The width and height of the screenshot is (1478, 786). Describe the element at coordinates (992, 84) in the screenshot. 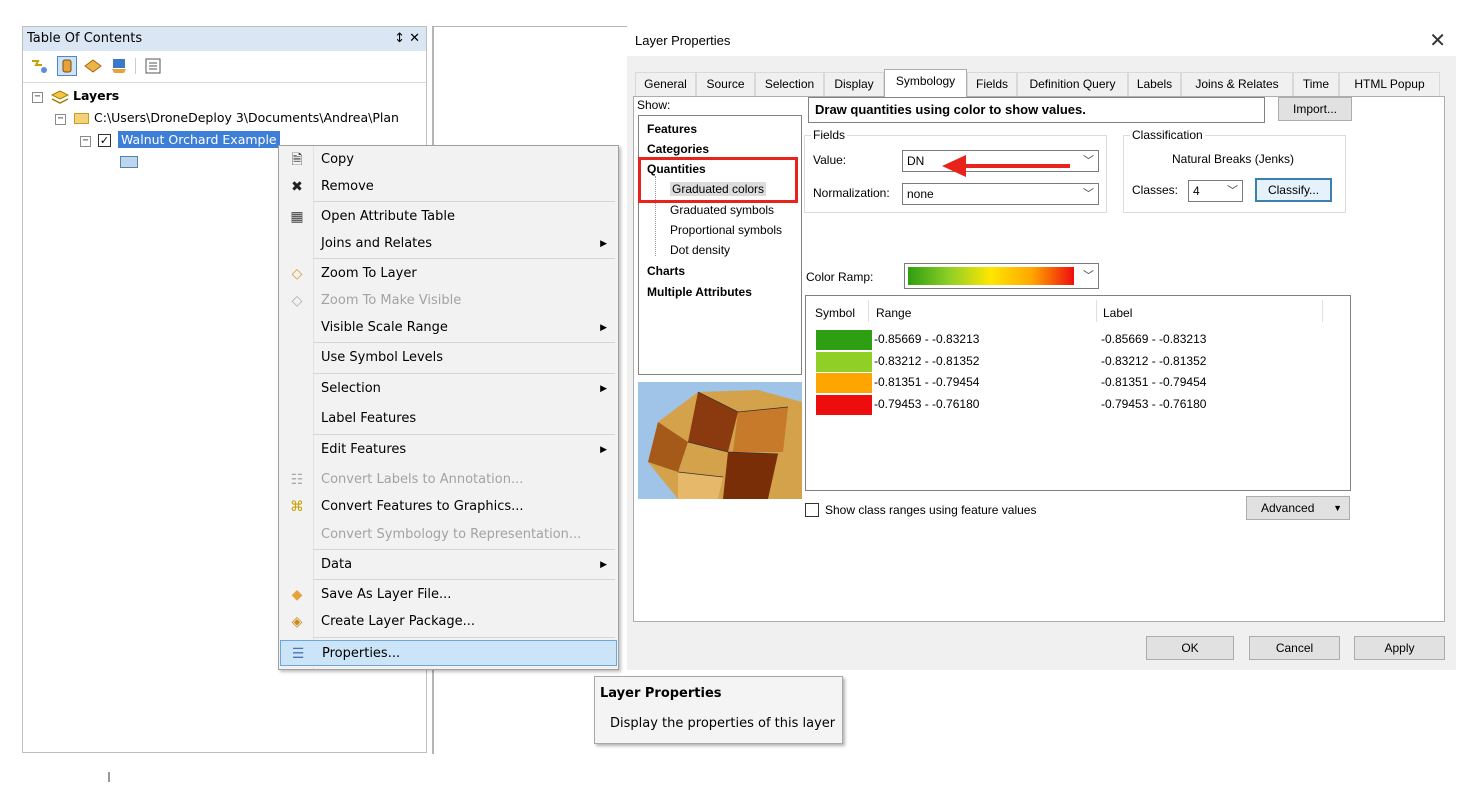

I see `tab-fields: Fields` at that location.